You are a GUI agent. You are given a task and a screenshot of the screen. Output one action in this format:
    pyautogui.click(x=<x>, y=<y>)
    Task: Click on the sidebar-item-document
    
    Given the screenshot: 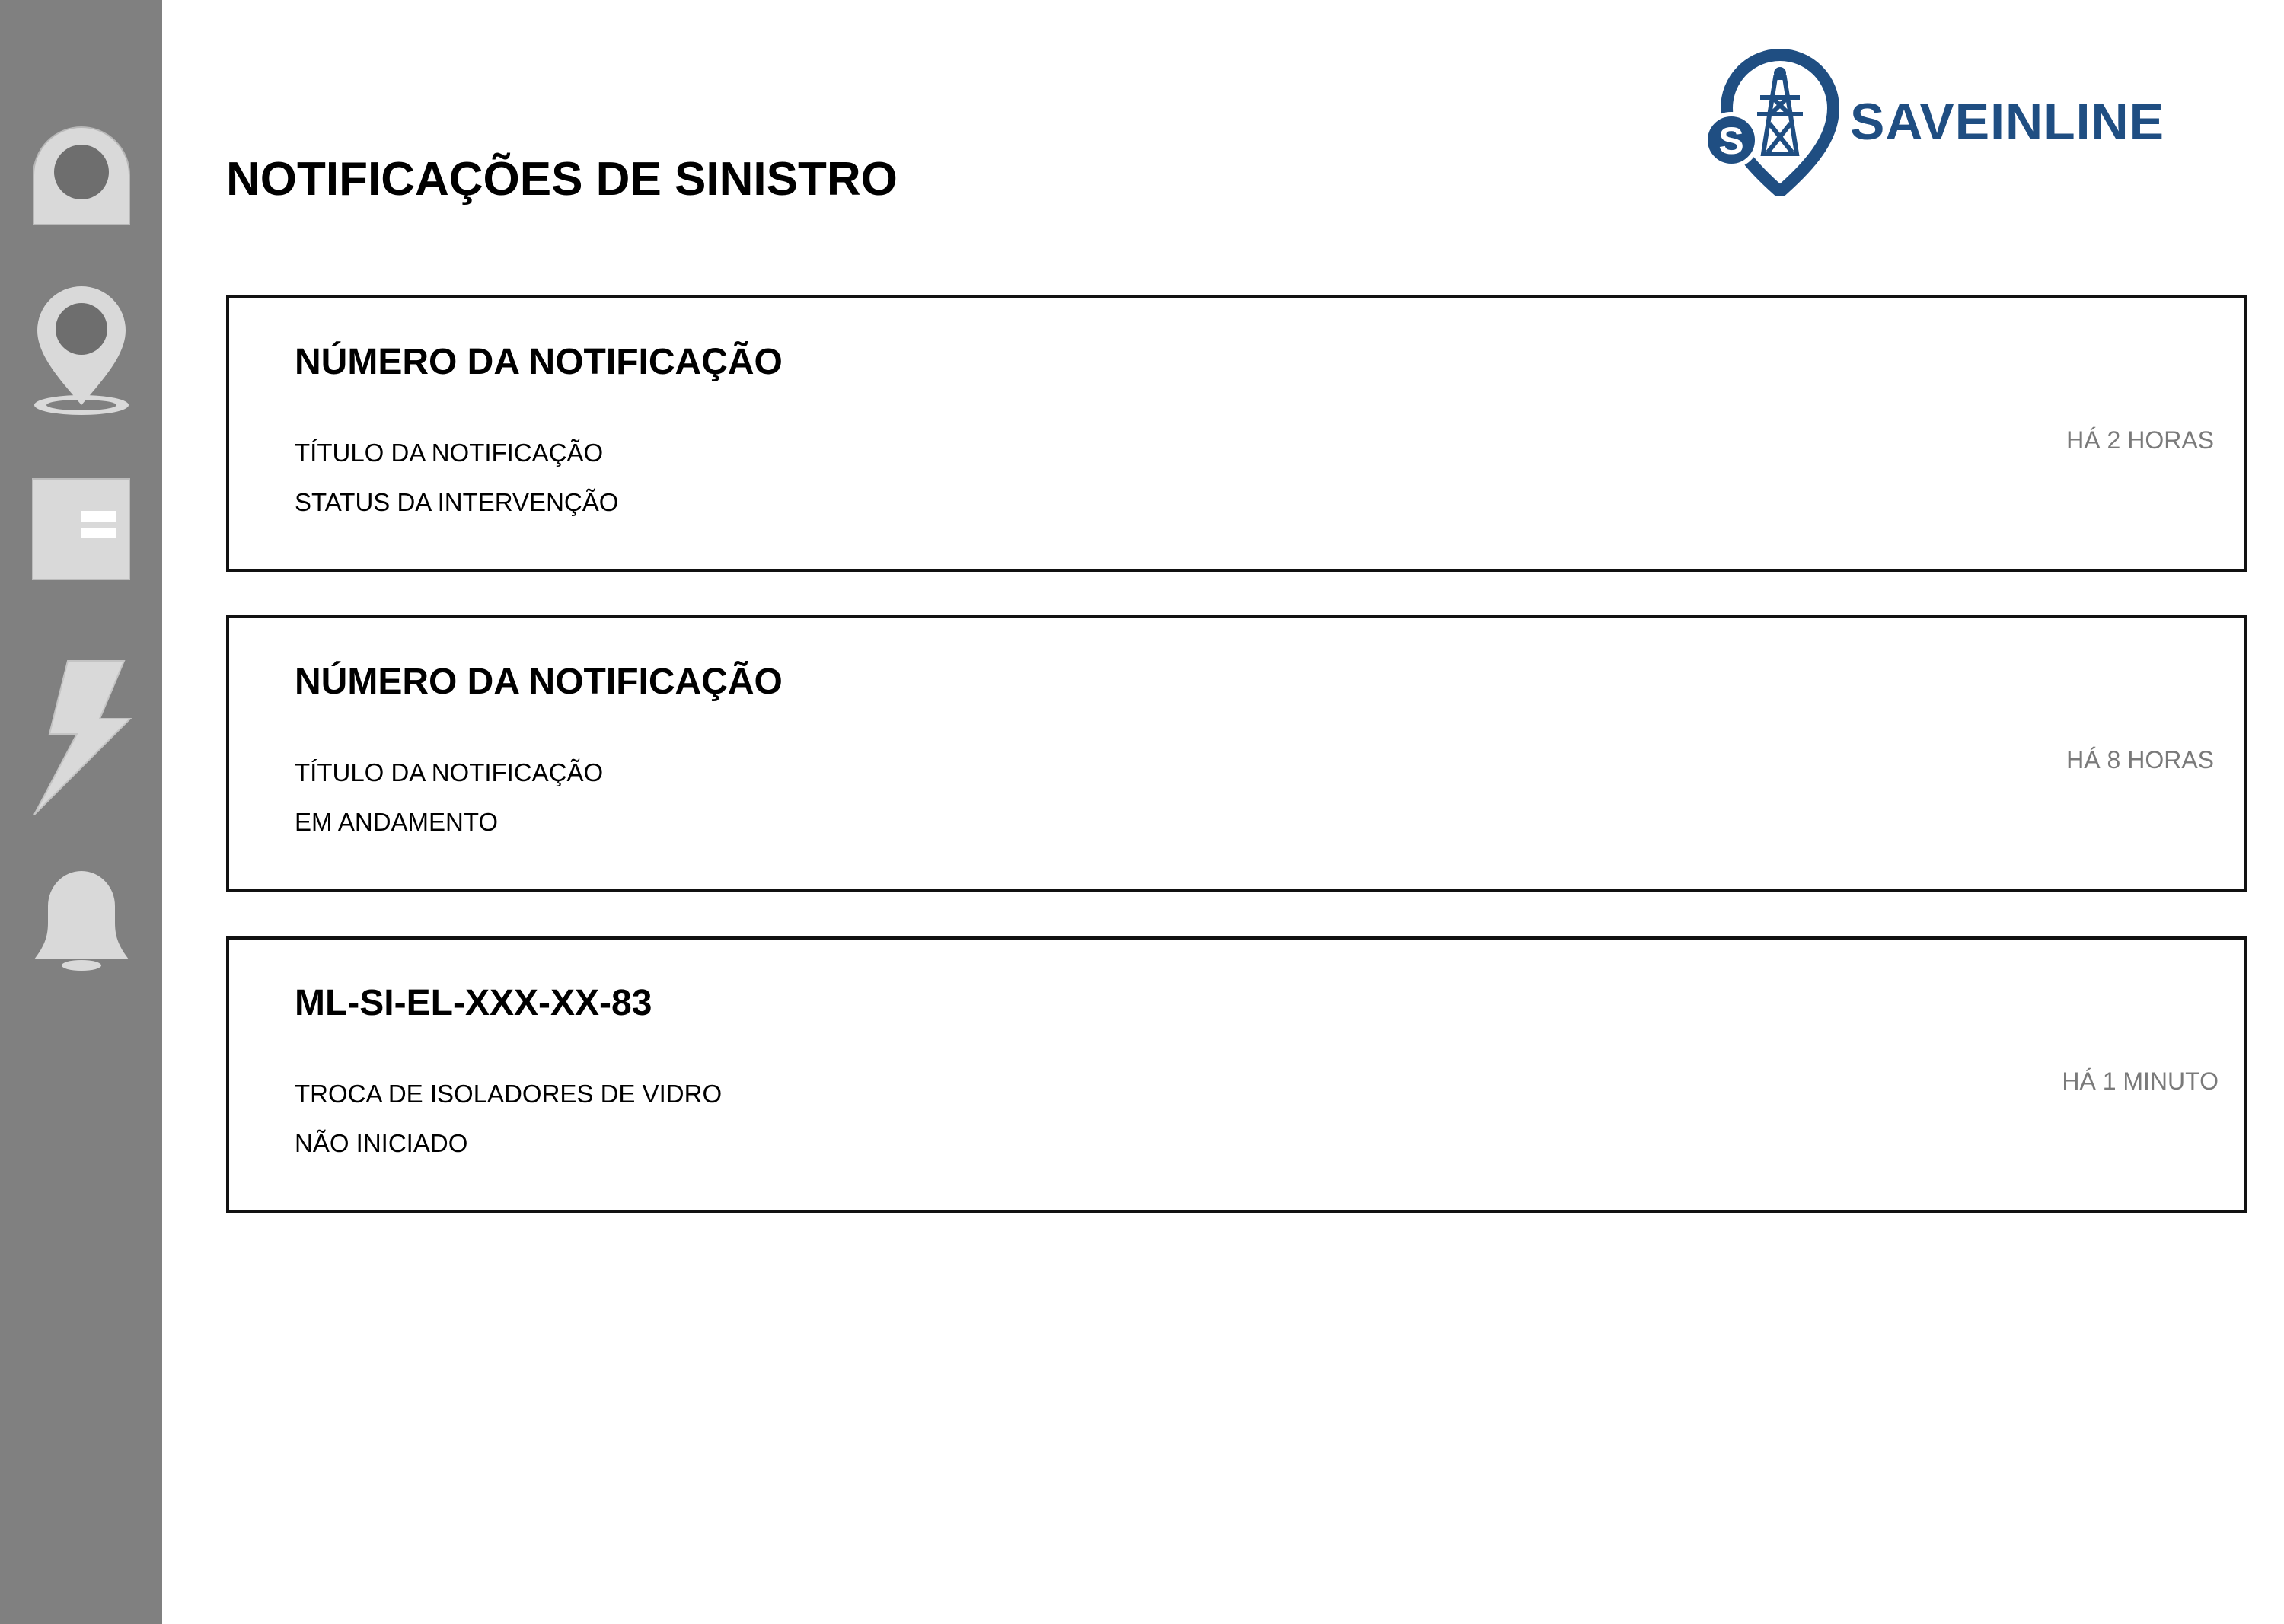 What is the action you would take?
    pyautogui.click(x=81, y=529)
    